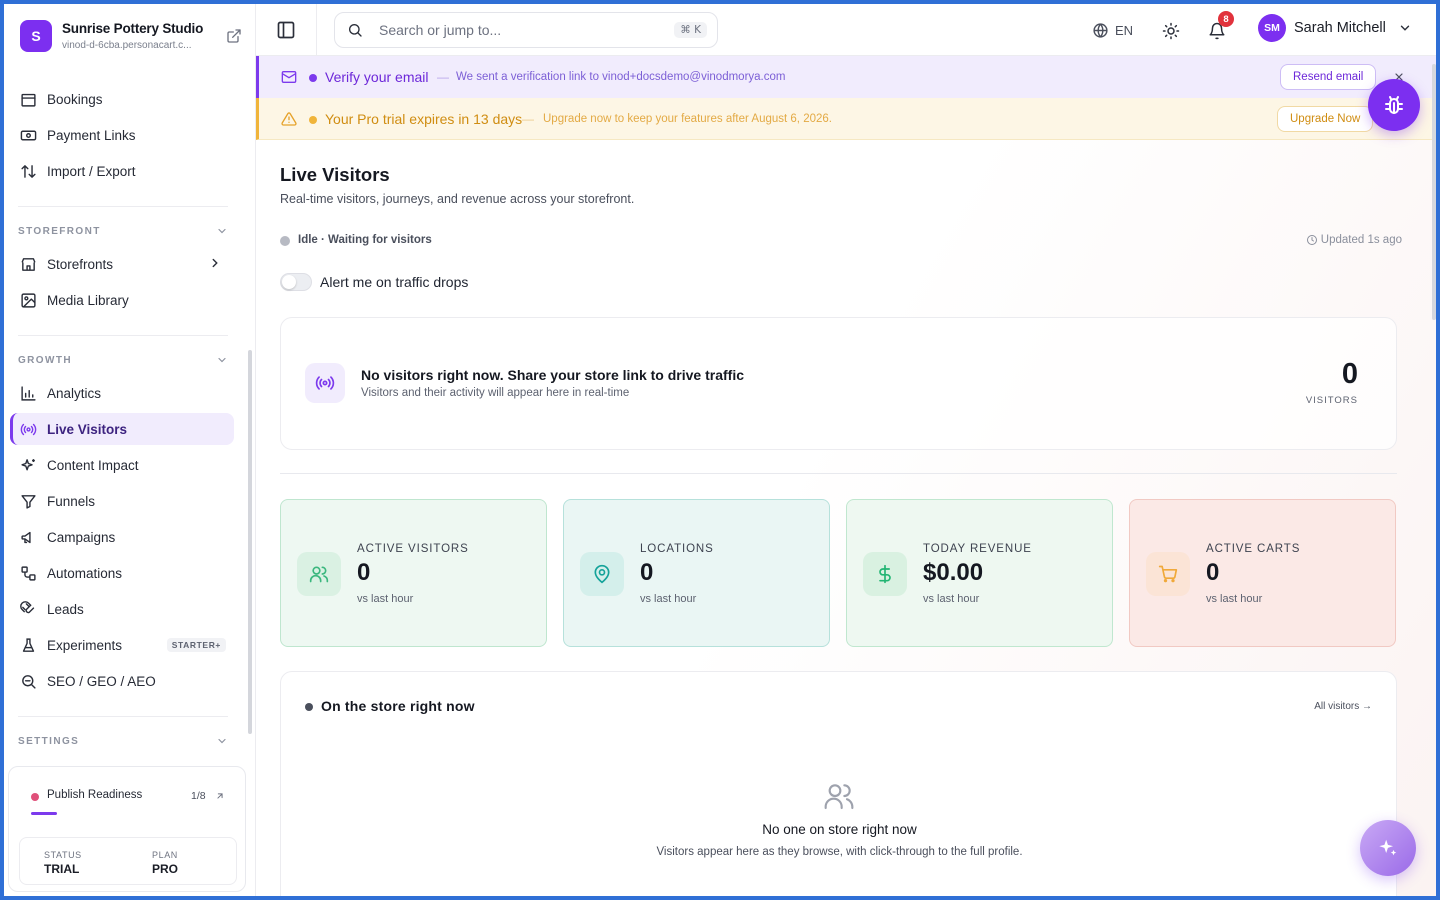 The width and height of the screenshot is (1440, 900). Describe the element at coordinates (122, 393) in the screenshot. I see `sidebar-item-analytics: Analytics` at that location.